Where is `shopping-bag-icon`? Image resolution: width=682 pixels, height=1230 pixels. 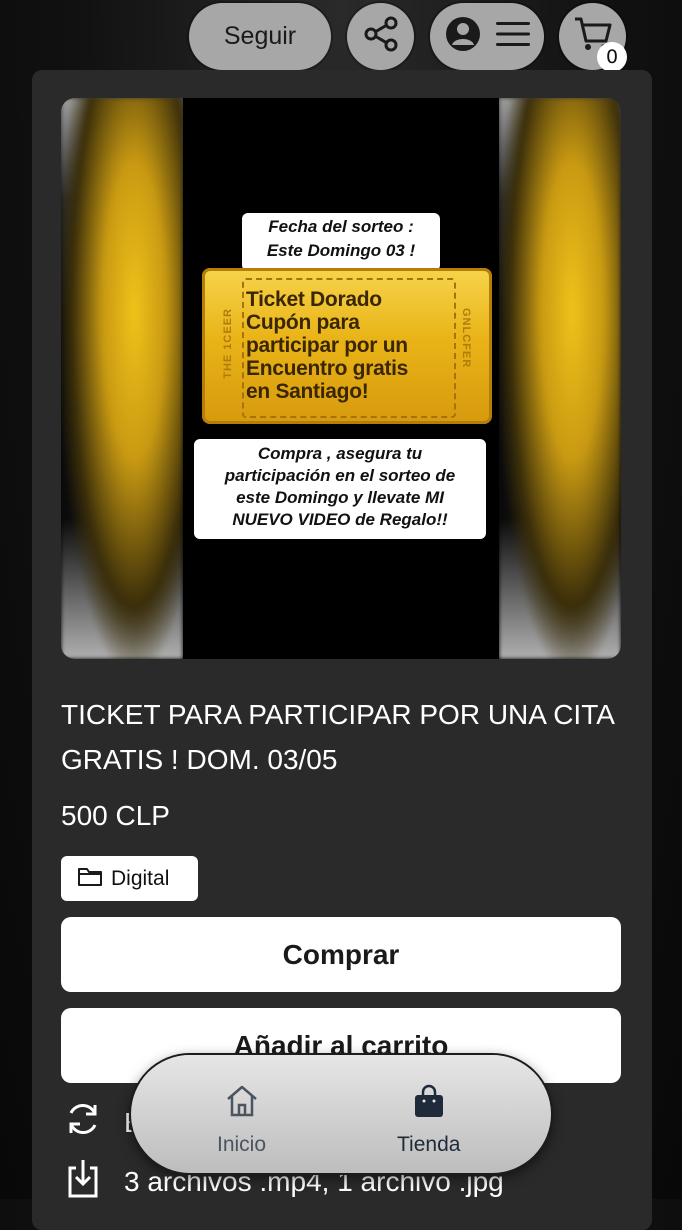 shopping-bag-icon is located at coordinates (429, 1104).